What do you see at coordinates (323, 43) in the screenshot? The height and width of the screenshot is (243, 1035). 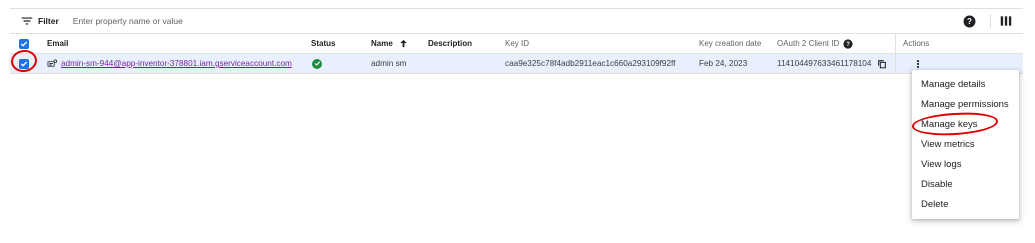 I see `column-header-status: Status` at bounding box center [323, 43].